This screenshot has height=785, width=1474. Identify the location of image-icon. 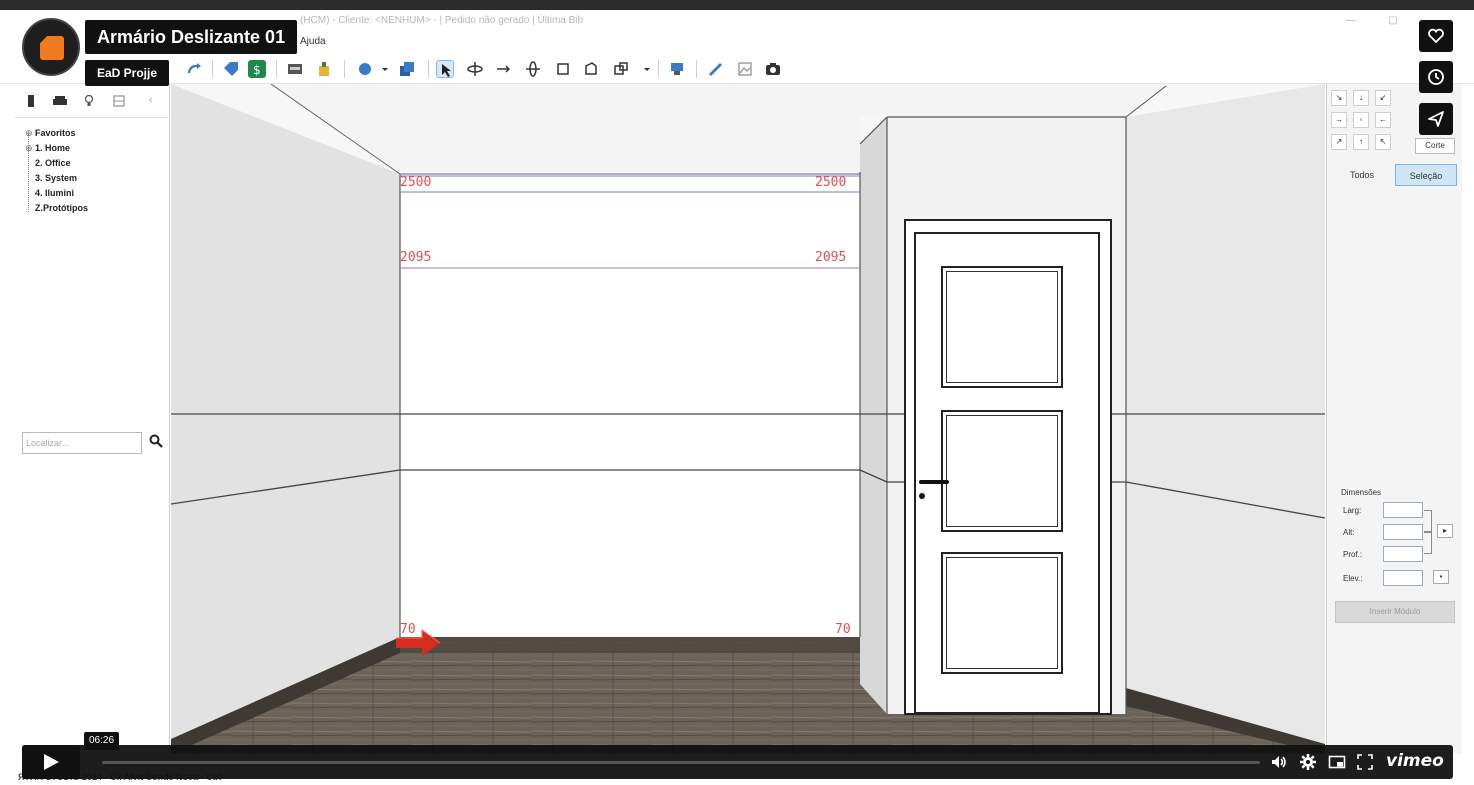
(745, 69).